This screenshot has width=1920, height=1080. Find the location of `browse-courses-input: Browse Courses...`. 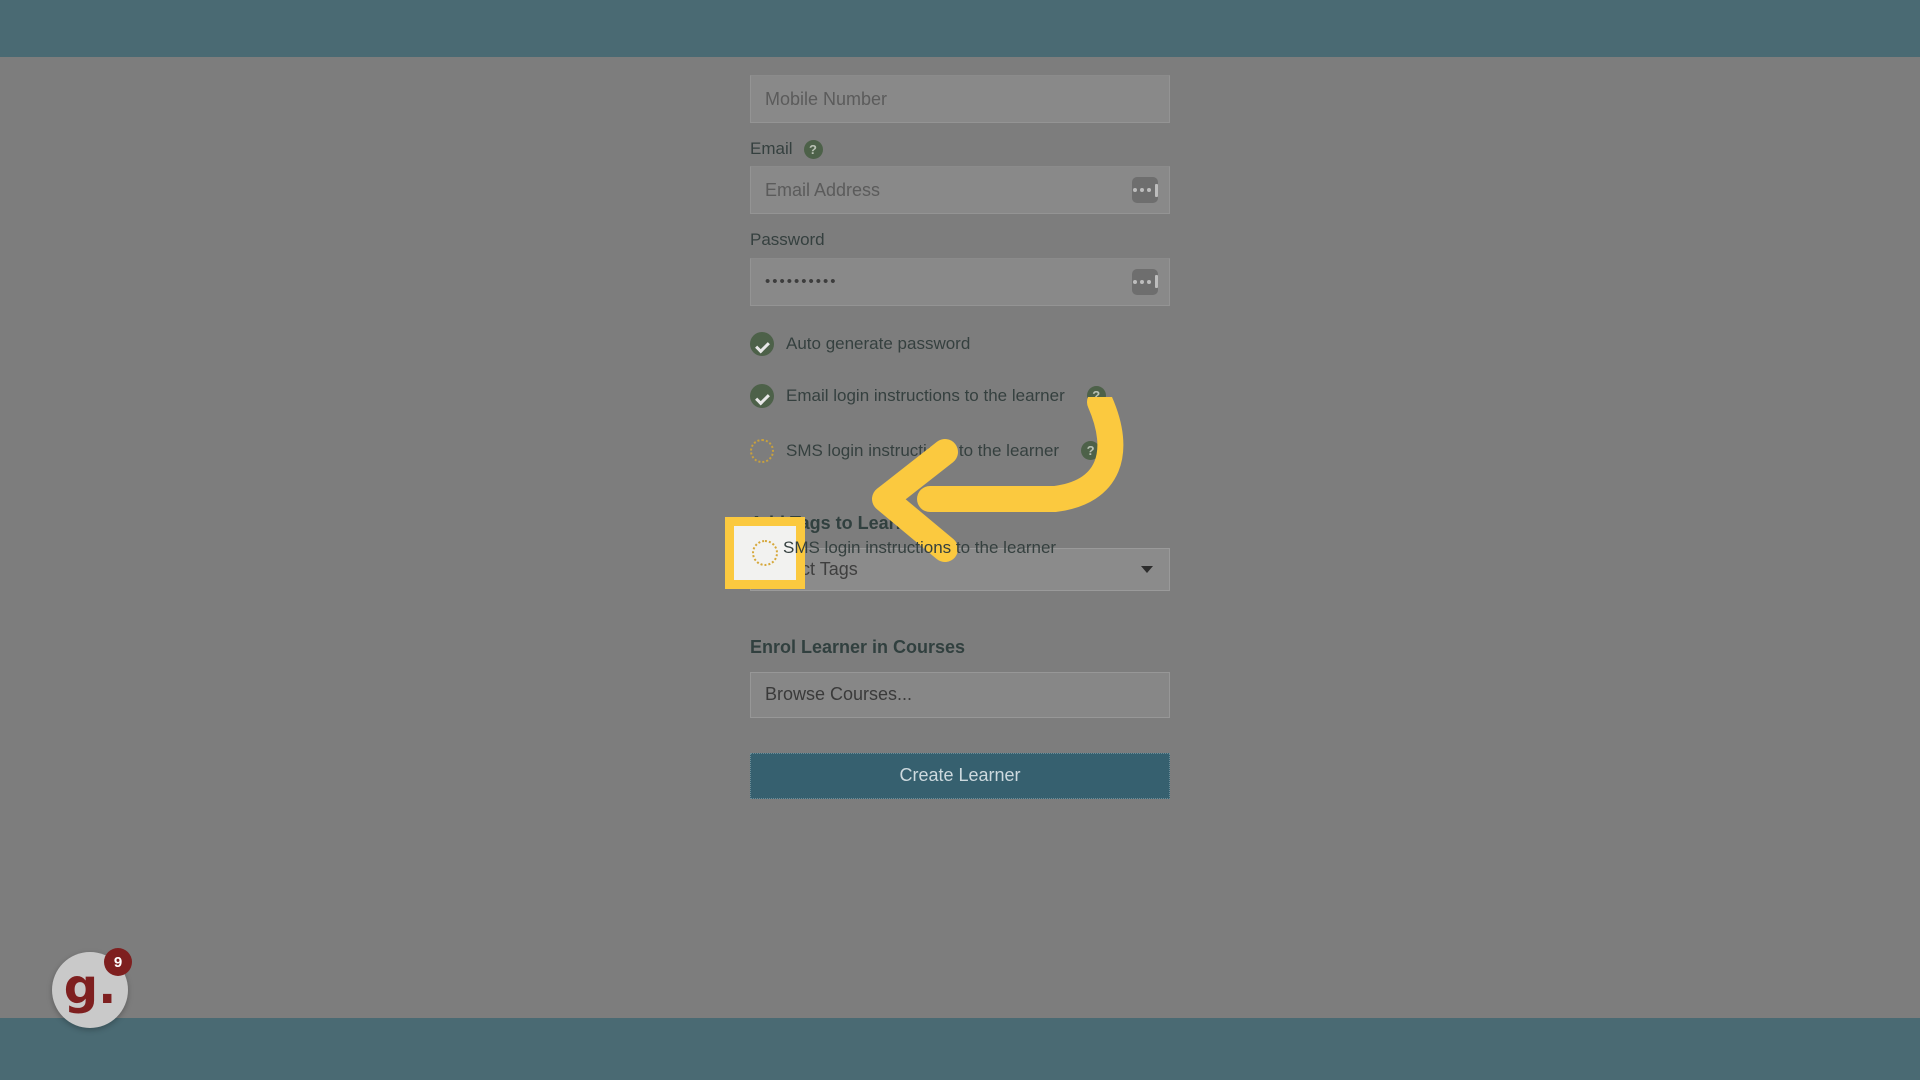

browse-courses-input: Browse Courses... is located at coordinates (960, 694).